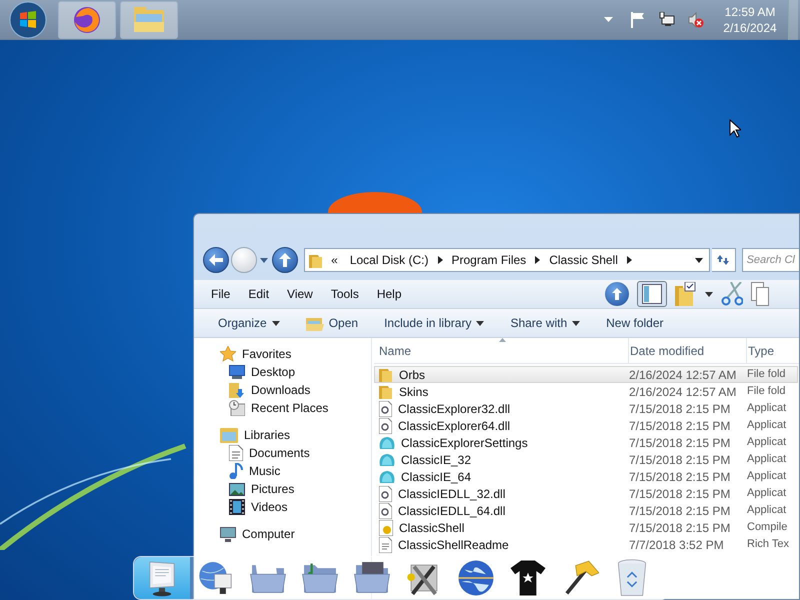 The image size is (800, 600). What do you see at coordinates (282, 435) in the screenshot?
I see `nav-group: Libraries` at bounding box center [282, 435].